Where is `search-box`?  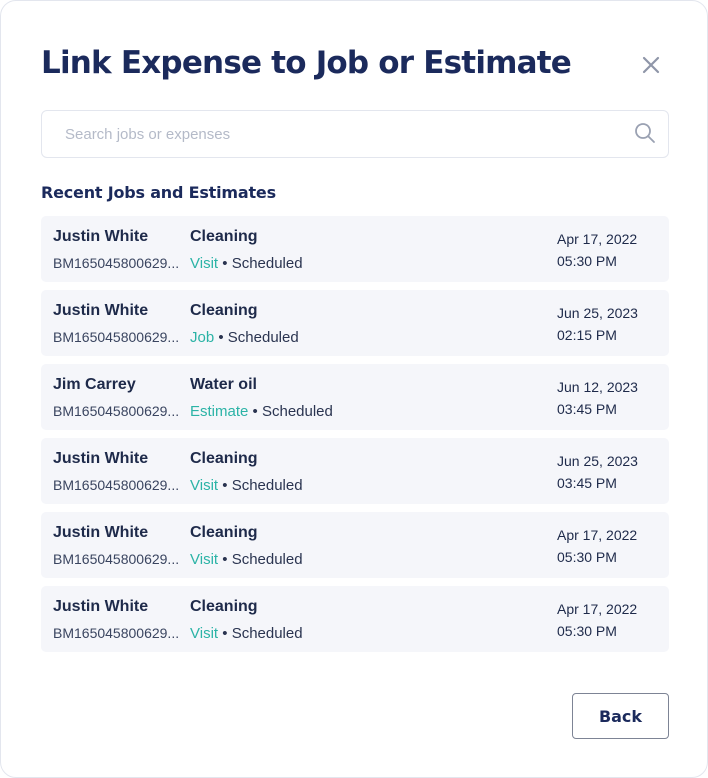 search-box is located at coordinates (355, 134).